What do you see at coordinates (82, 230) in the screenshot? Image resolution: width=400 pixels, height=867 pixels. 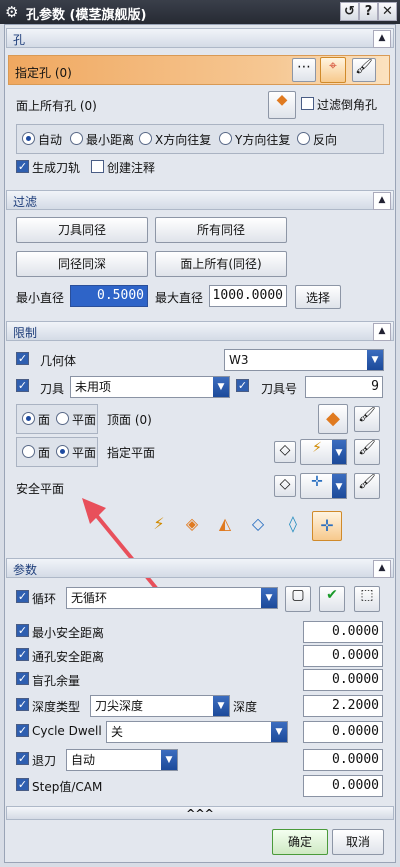 I see `same-dia-as-tool-button: 刀具同径` at bounding box center [82, 230].